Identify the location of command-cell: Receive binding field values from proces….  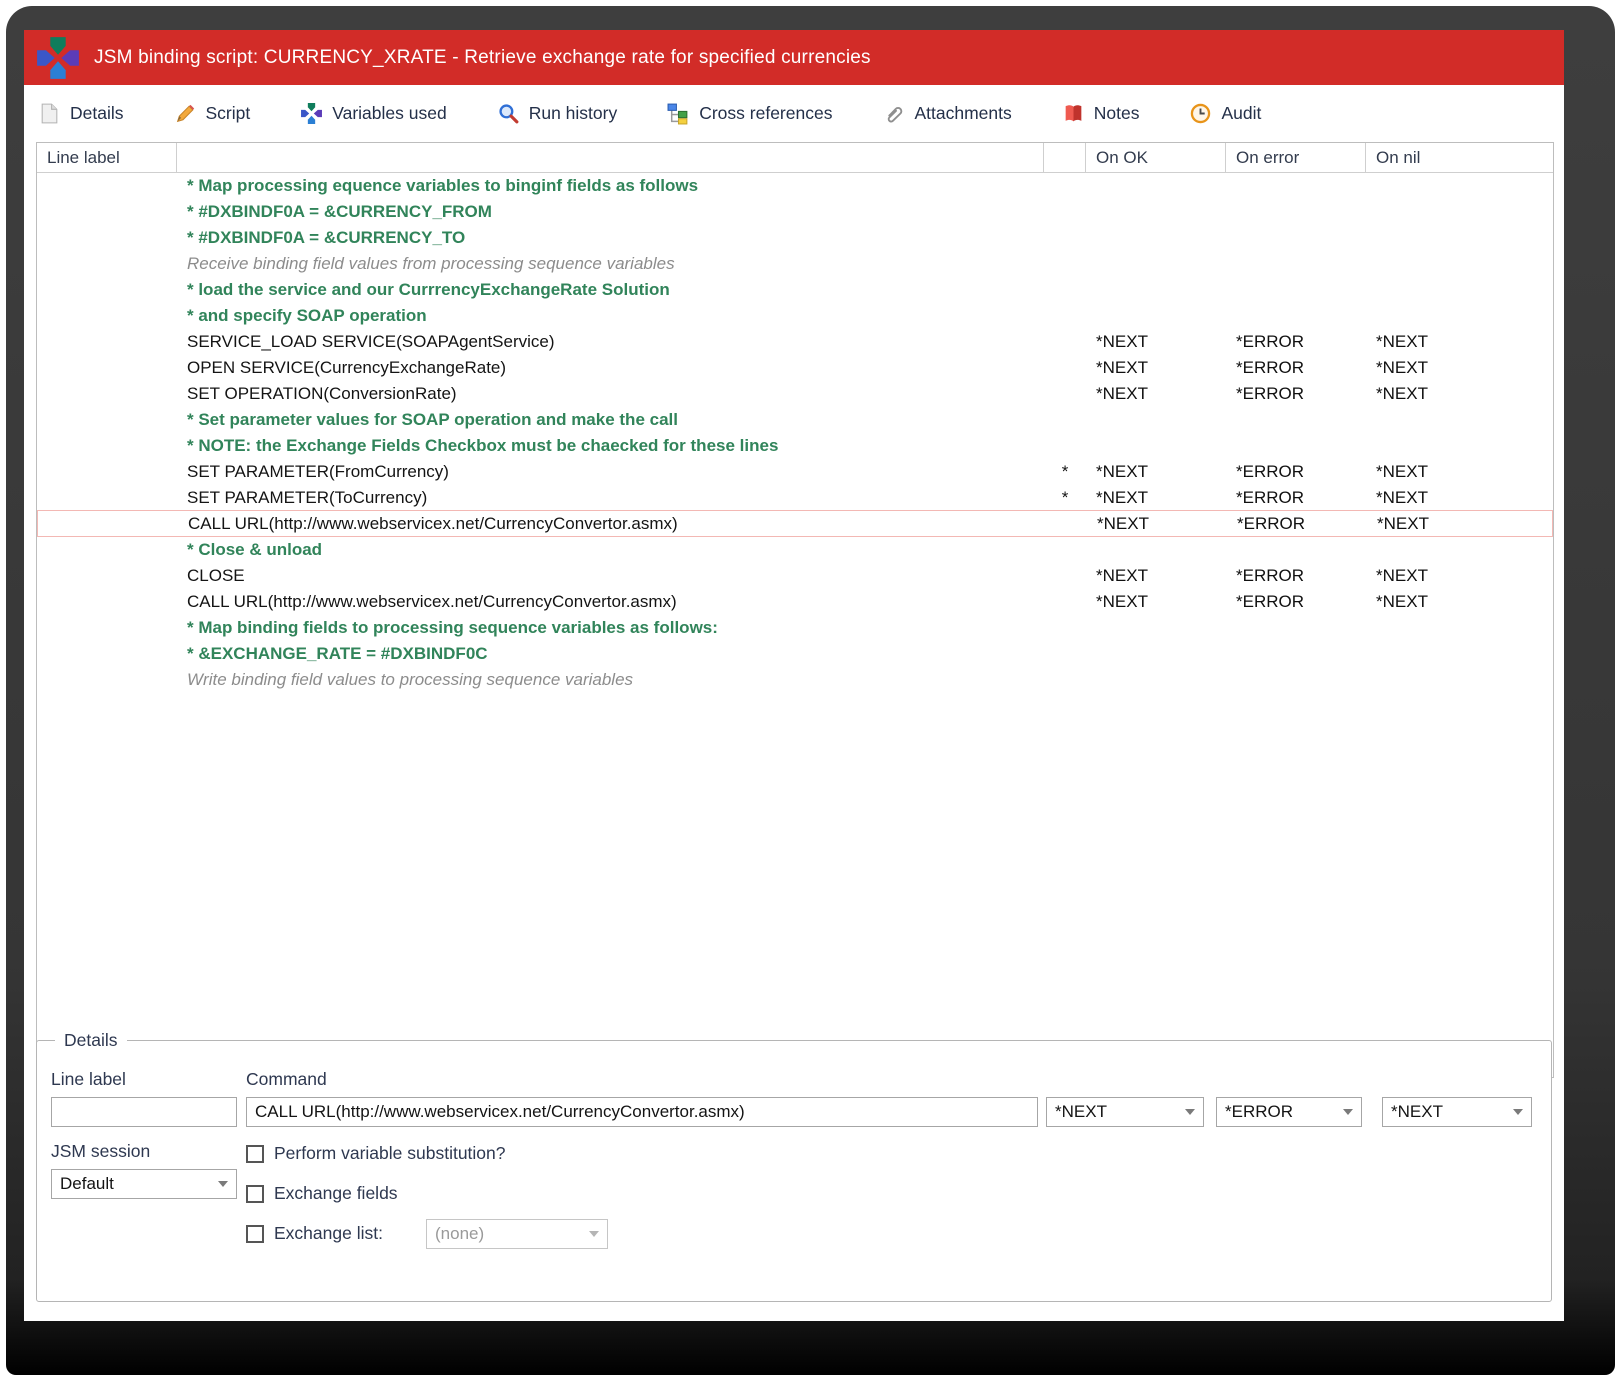
(431, 263).